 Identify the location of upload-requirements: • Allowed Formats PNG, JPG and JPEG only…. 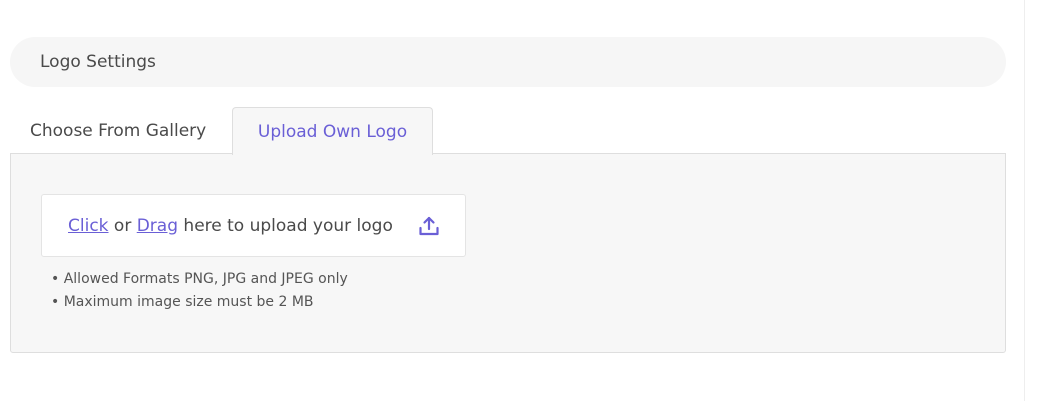
(199, 291).